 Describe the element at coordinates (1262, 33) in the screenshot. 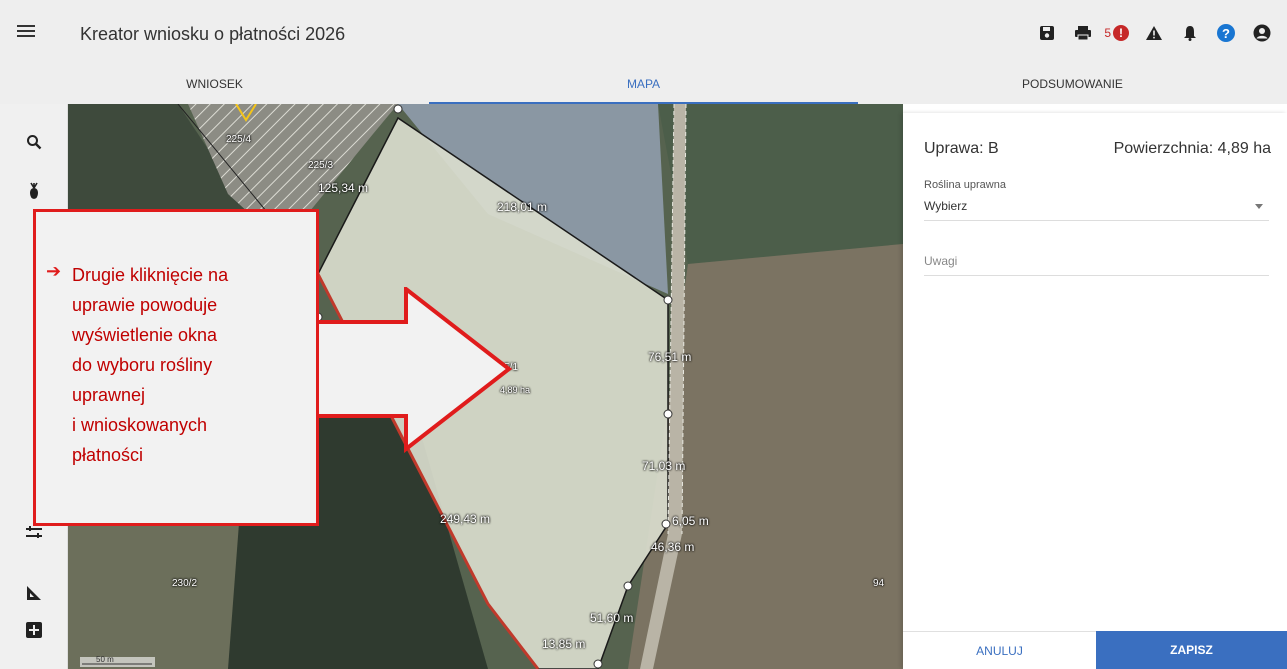

I see `user-icon` at that location.